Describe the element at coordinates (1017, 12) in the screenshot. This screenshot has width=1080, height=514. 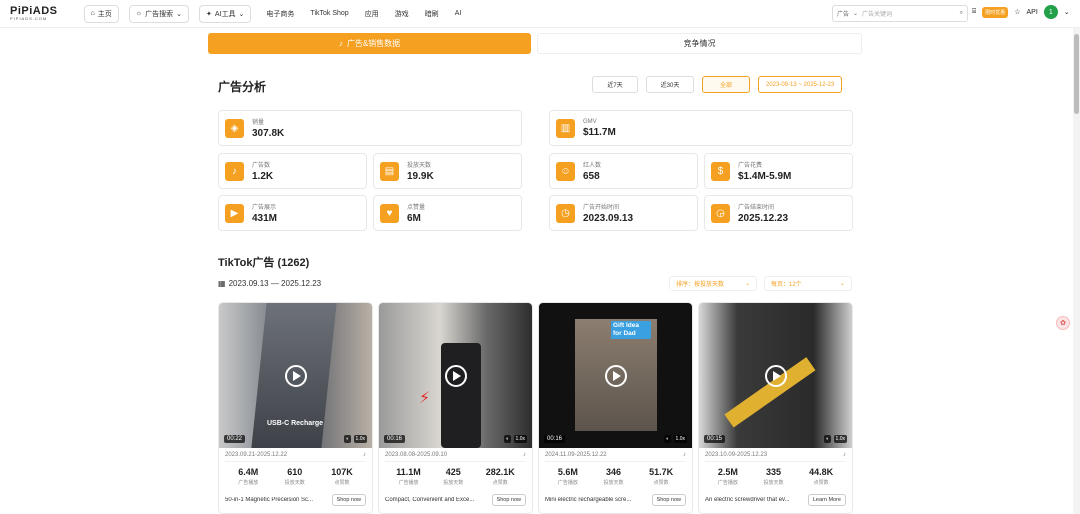
I see `star-icon: ☆` at that location.